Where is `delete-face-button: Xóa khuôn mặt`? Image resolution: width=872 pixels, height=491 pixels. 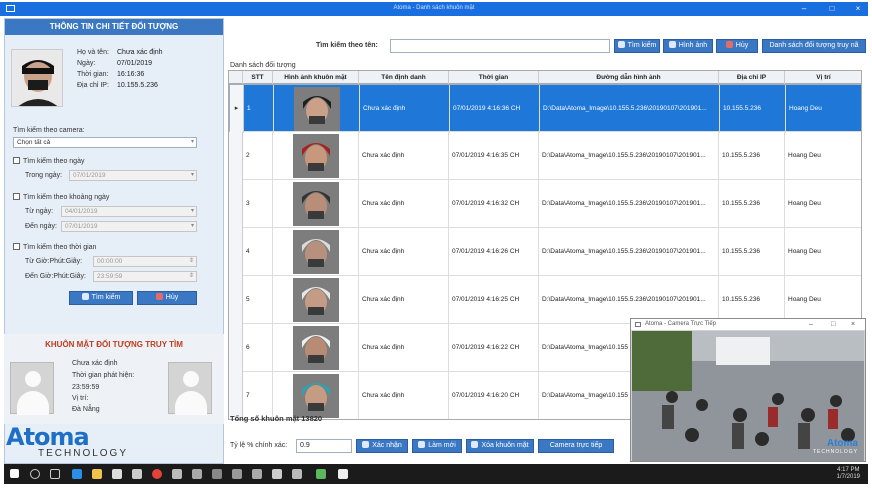
delete-face-button: Xóa khuôn mặt is located at coordinates (500, 446).